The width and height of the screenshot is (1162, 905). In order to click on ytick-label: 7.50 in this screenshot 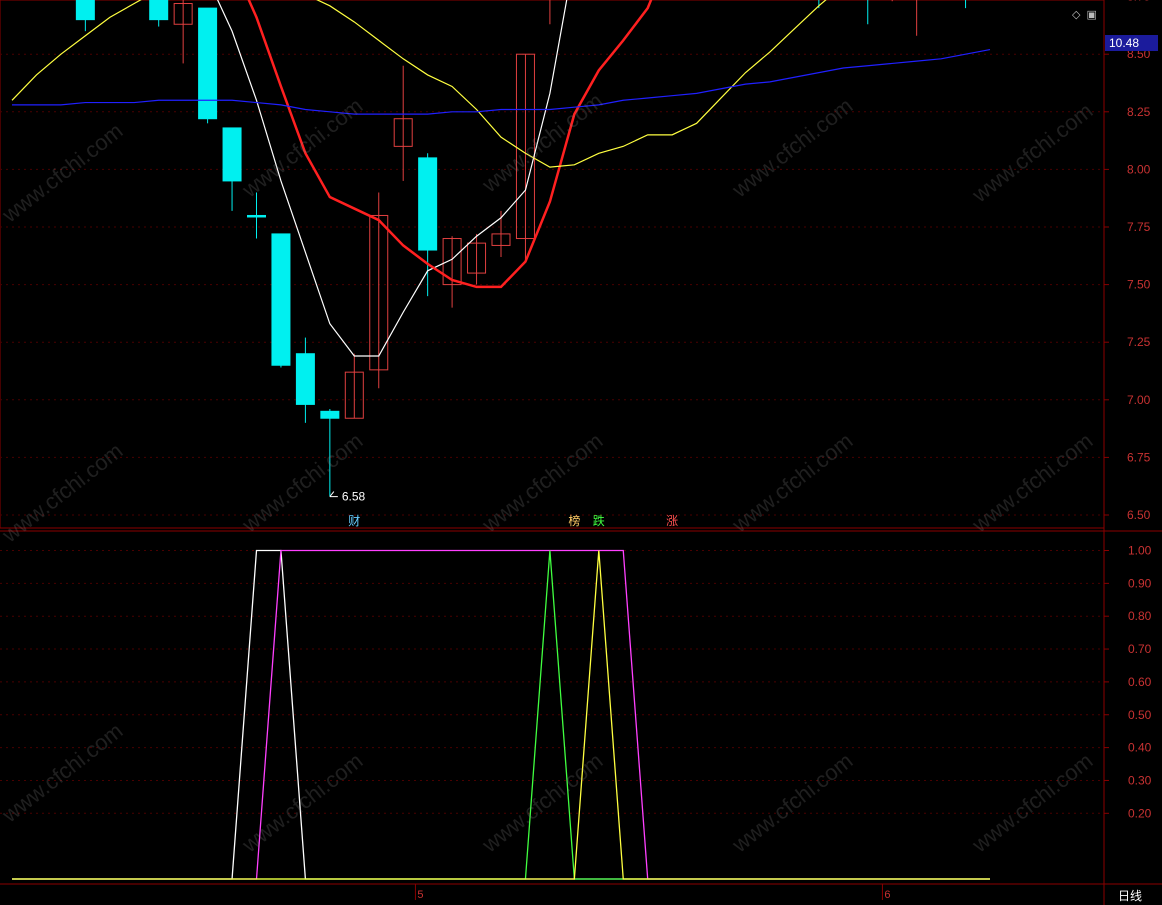, I will do `click(1139, 285)`.